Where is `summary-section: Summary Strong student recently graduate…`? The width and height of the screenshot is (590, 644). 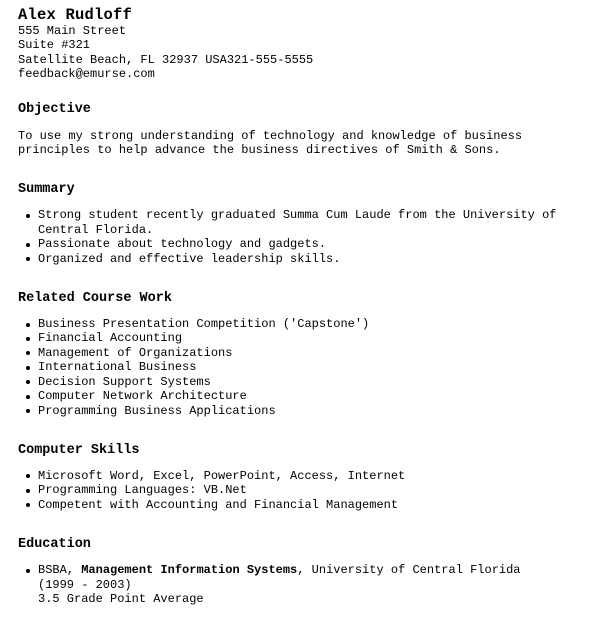 summary-section: Summary Strong student recently graduate… is located at coordinates (304, 224).